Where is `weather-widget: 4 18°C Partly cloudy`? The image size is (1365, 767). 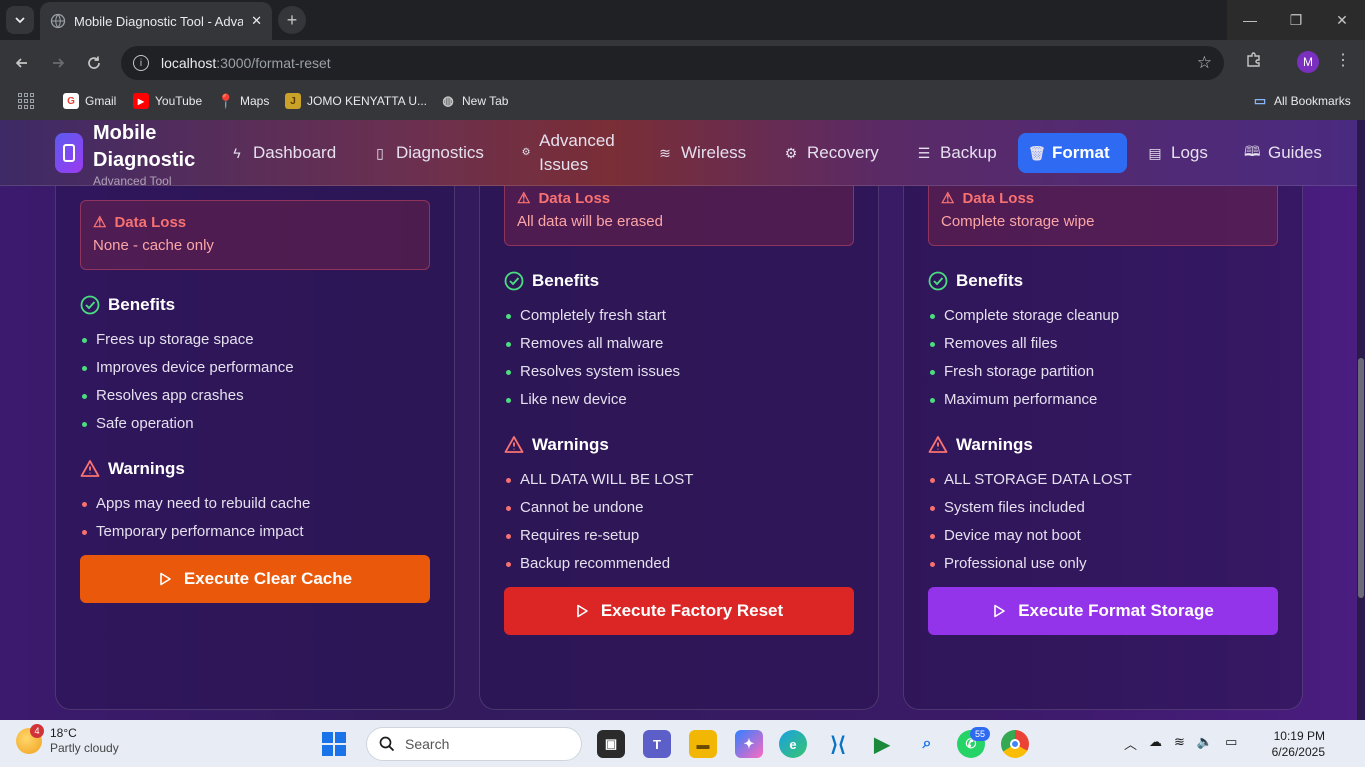
weather-widget: 4 18°C Partly cloudy is located at coordinates (67, 740).